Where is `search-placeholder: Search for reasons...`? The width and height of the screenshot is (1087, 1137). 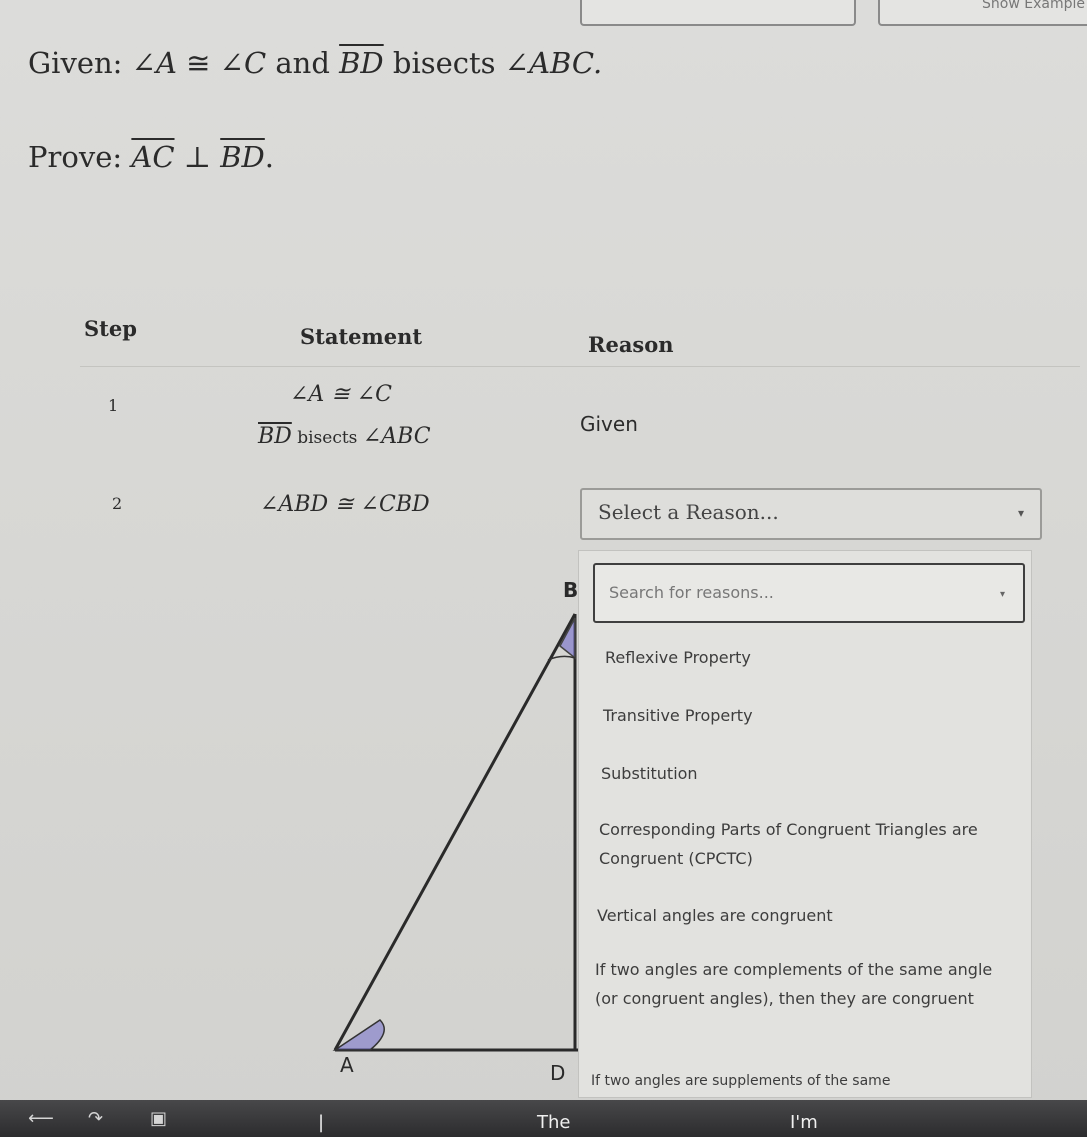 search-placeholder: Search for reasons... is located at coordinates (691, 592).